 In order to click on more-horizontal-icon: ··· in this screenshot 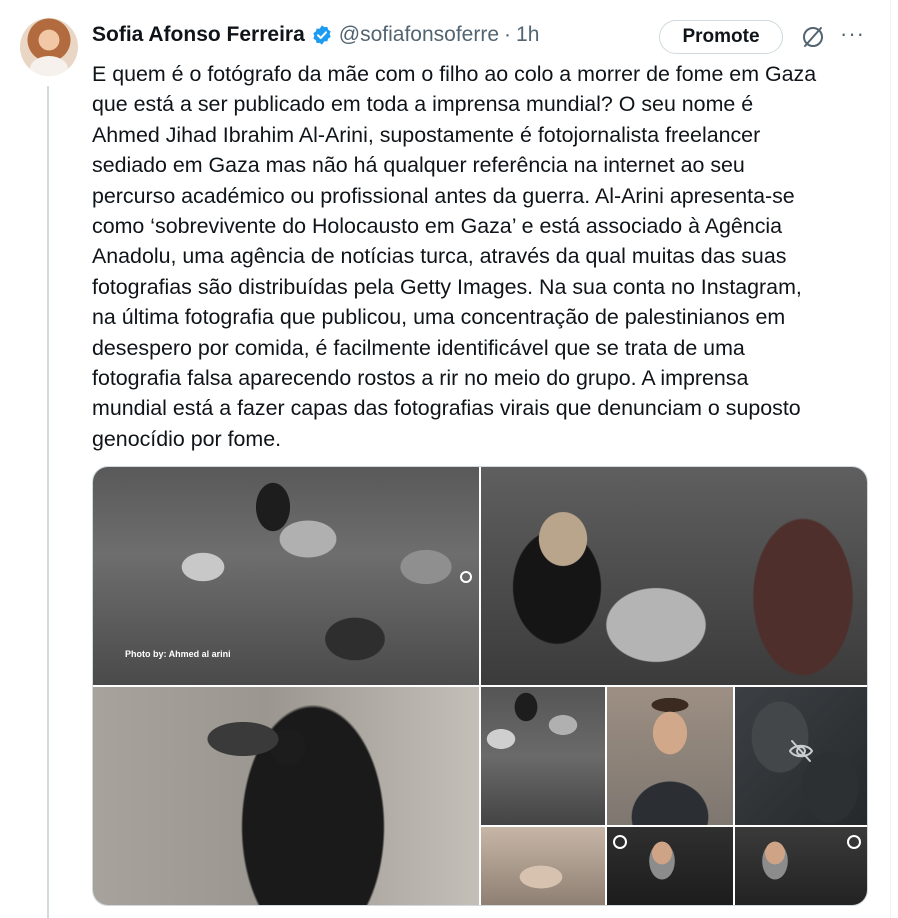, I will do `click(852, 35)`.